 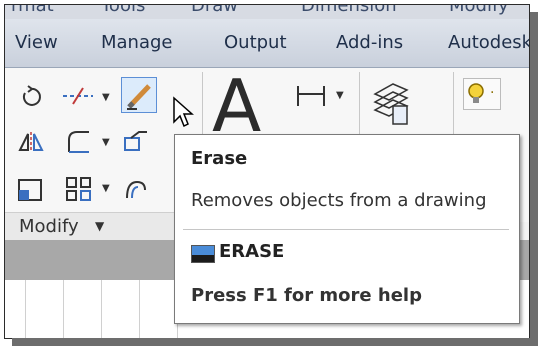 What do you see at coordinates (183, 112) in the screenshot?
I see `mouse-cursor-icon` at bounding box center [183, 112].